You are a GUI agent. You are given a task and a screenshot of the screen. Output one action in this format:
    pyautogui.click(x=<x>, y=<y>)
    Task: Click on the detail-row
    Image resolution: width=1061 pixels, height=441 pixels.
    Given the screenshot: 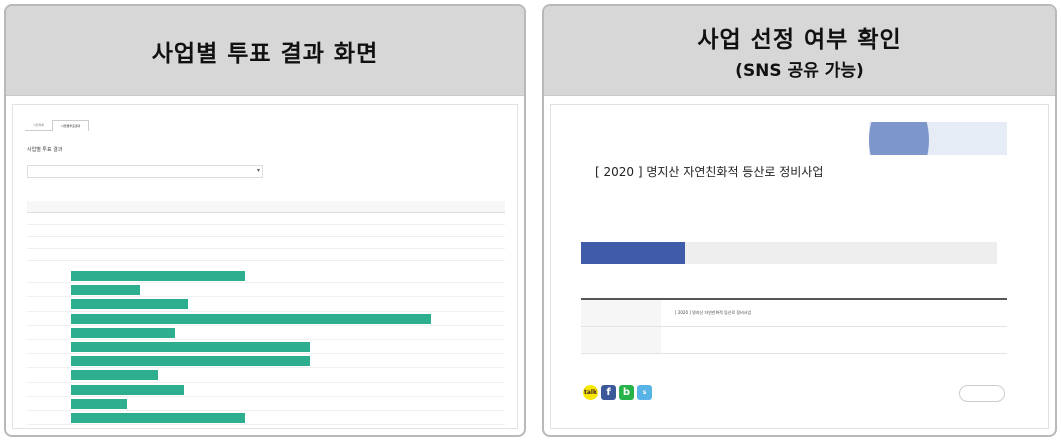 What is the action you would take?
    pyautogui.click(x=794, y=340)
    